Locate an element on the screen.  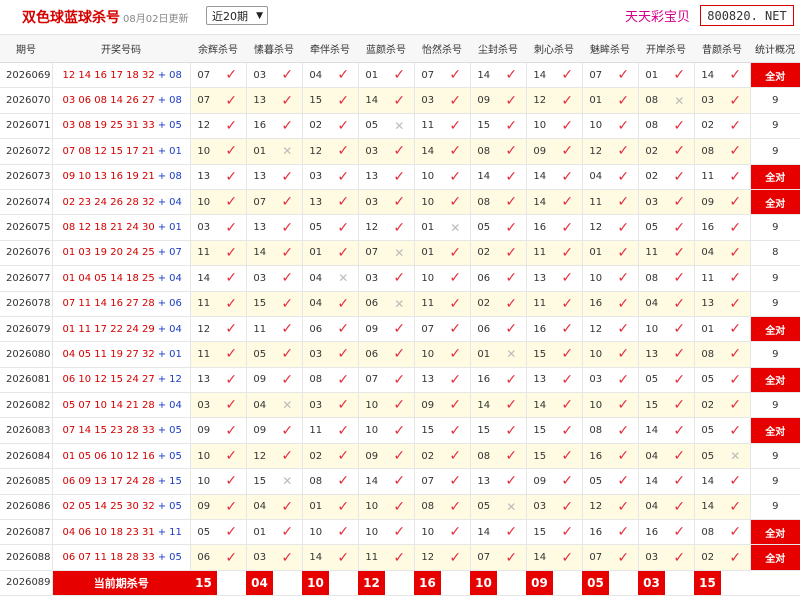
cross-icon: ✕ is located at coordinates (288, 481).